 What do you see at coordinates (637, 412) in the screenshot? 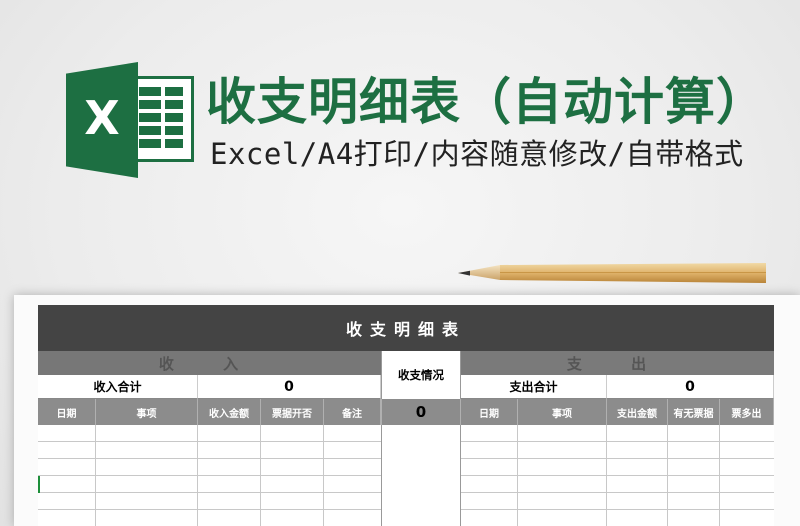
I see `expense-col-amount: 支出金额` at bounding box center [637, 412].